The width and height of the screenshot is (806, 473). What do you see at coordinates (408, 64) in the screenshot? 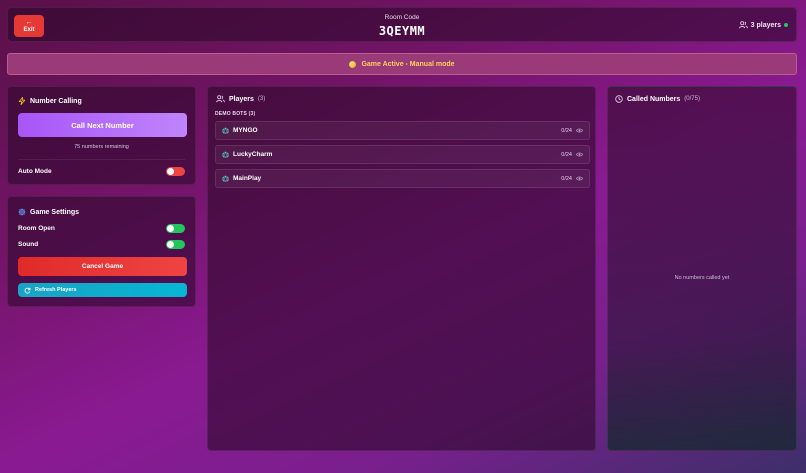
I see `game-status-text: Game Active - Manual mode` at bounding box center [408, 64].